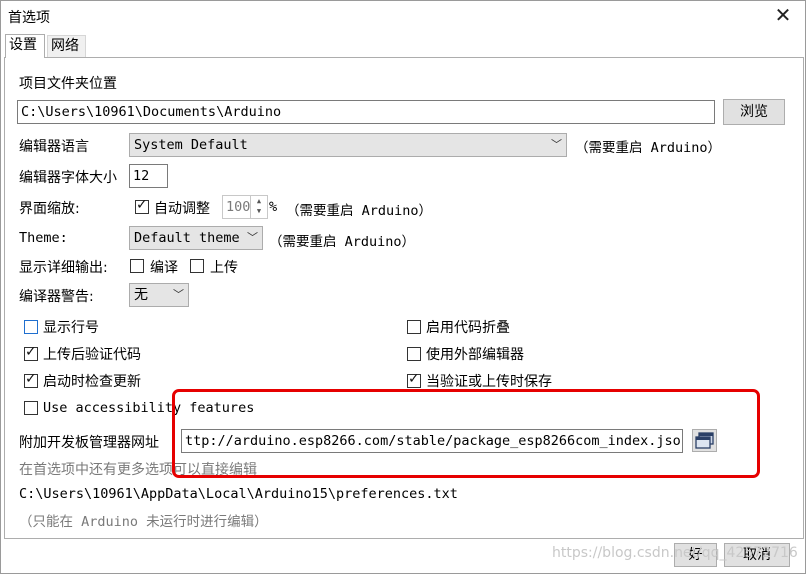  I want to click on tab-network: 网络, so click(66, 46).